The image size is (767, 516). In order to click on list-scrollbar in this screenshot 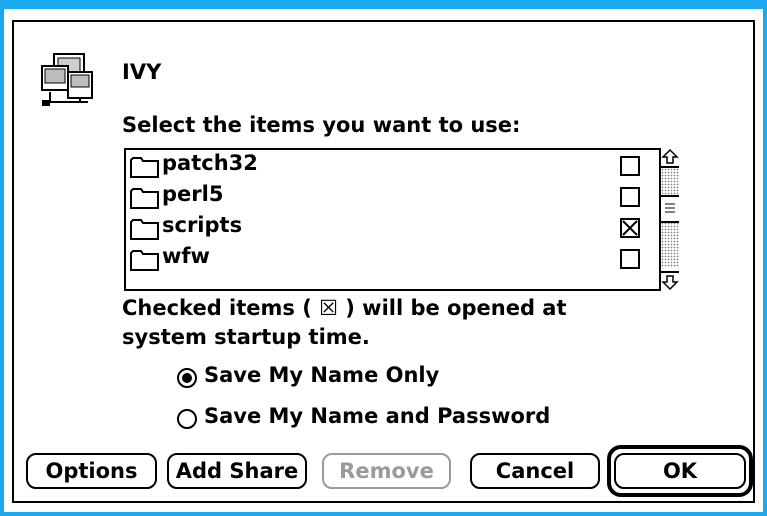, I will do `click(669, 219)`.